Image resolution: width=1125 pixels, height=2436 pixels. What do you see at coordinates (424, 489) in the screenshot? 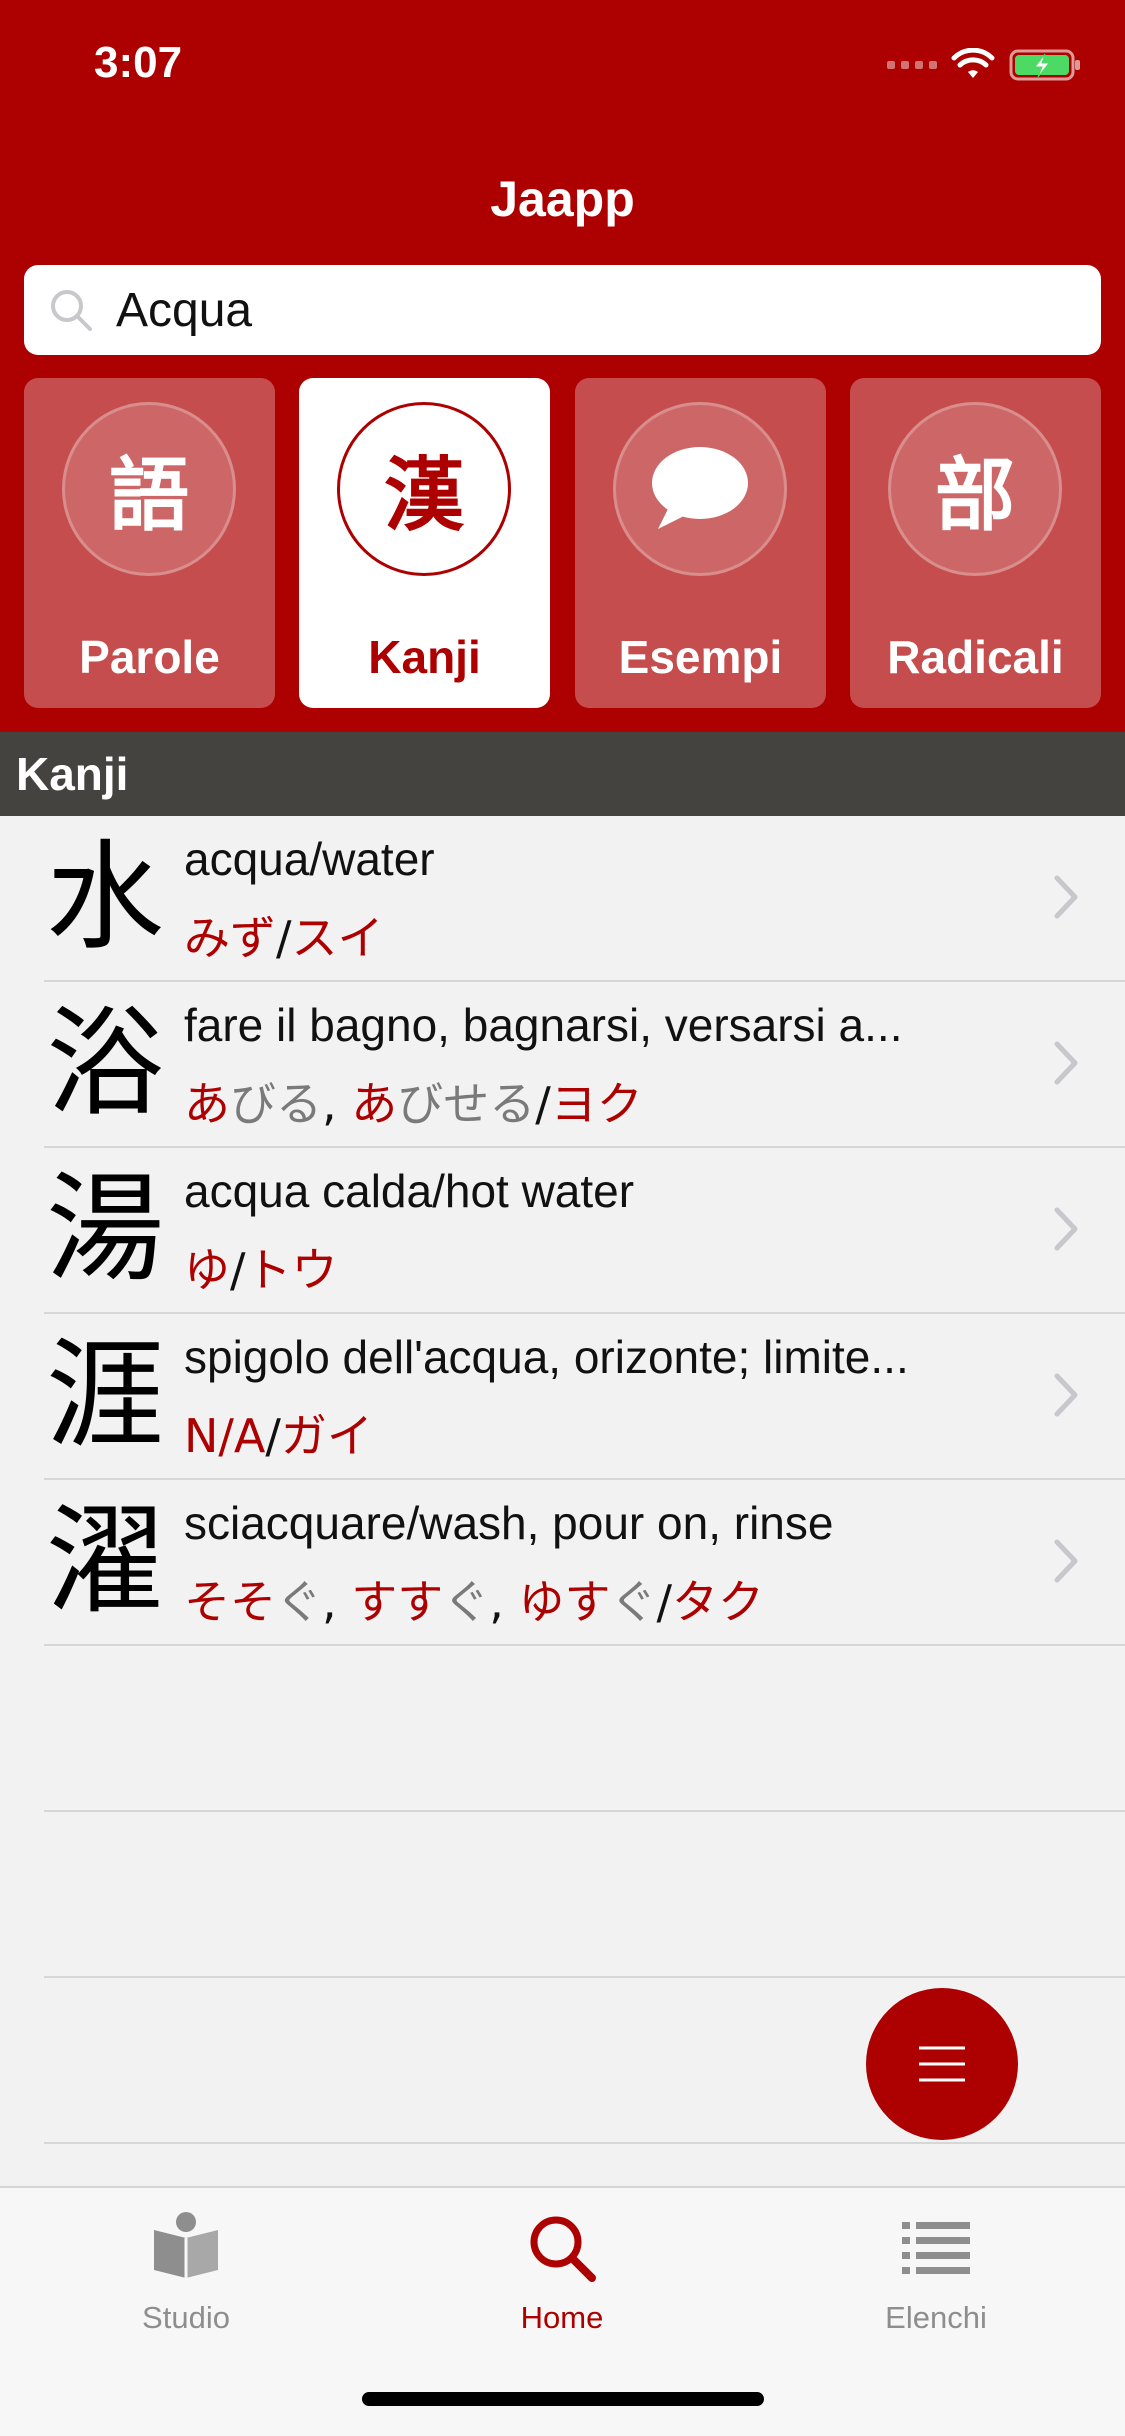
I see `kanji-icon: 漢` at bounding box center [424, 489].